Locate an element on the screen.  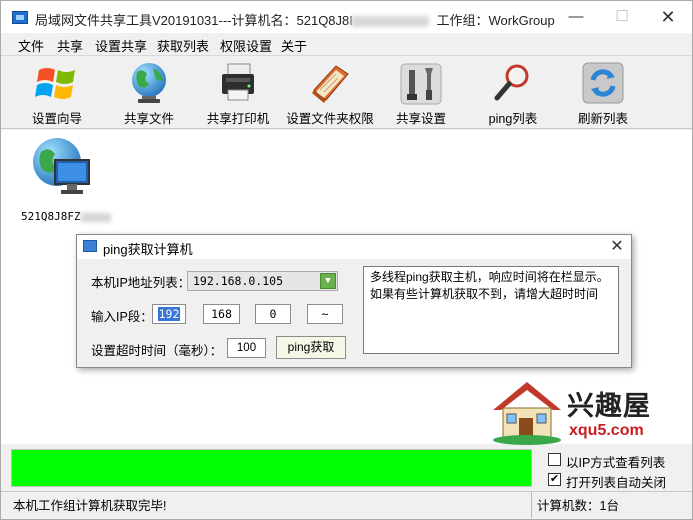
computer-item: 521Q8J8FZ is located at coordinates (65, 180).